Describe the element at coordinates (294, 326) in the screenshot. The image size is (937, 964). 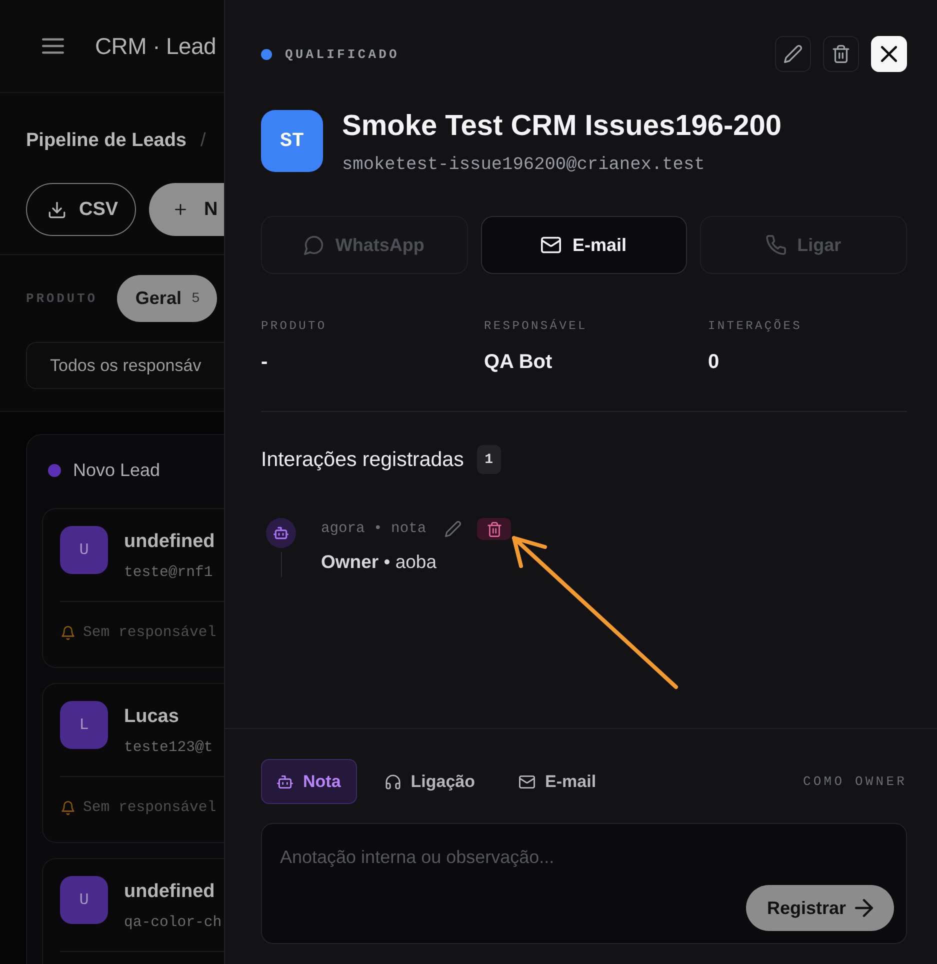
I see `stat-label: PRODUTO` at that location.